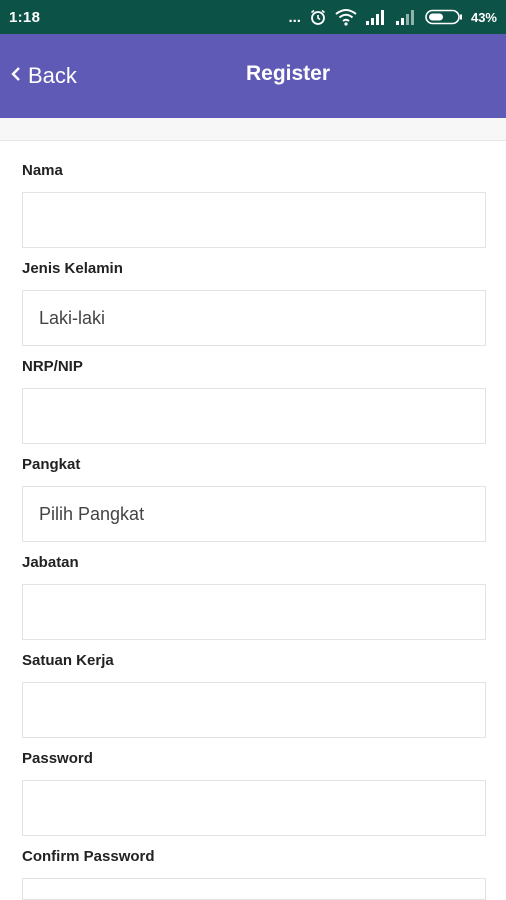 The height and width of the screenshot is (900, 506). I want to click on satuan-kerja-input, so click(254, 710).